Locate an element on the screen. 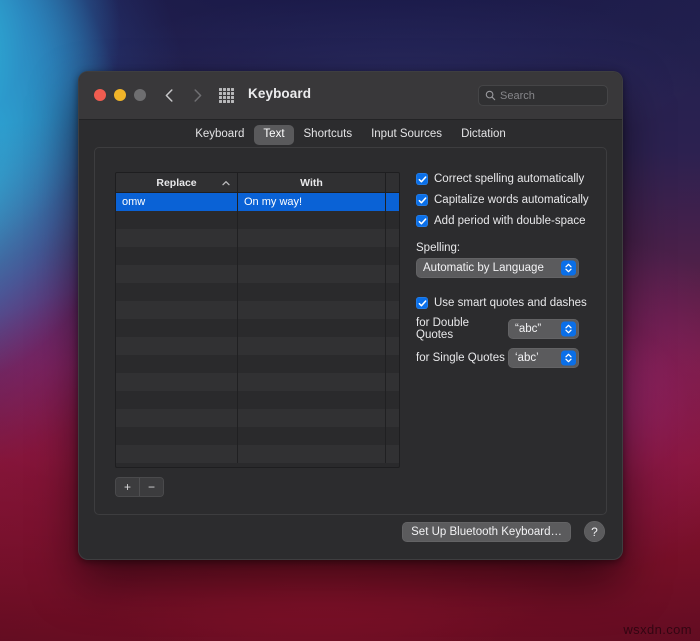 The height and width of the screenshot is (641, 700). double-quotes-popup-button: “abc” is located at coordinates (543, 329).